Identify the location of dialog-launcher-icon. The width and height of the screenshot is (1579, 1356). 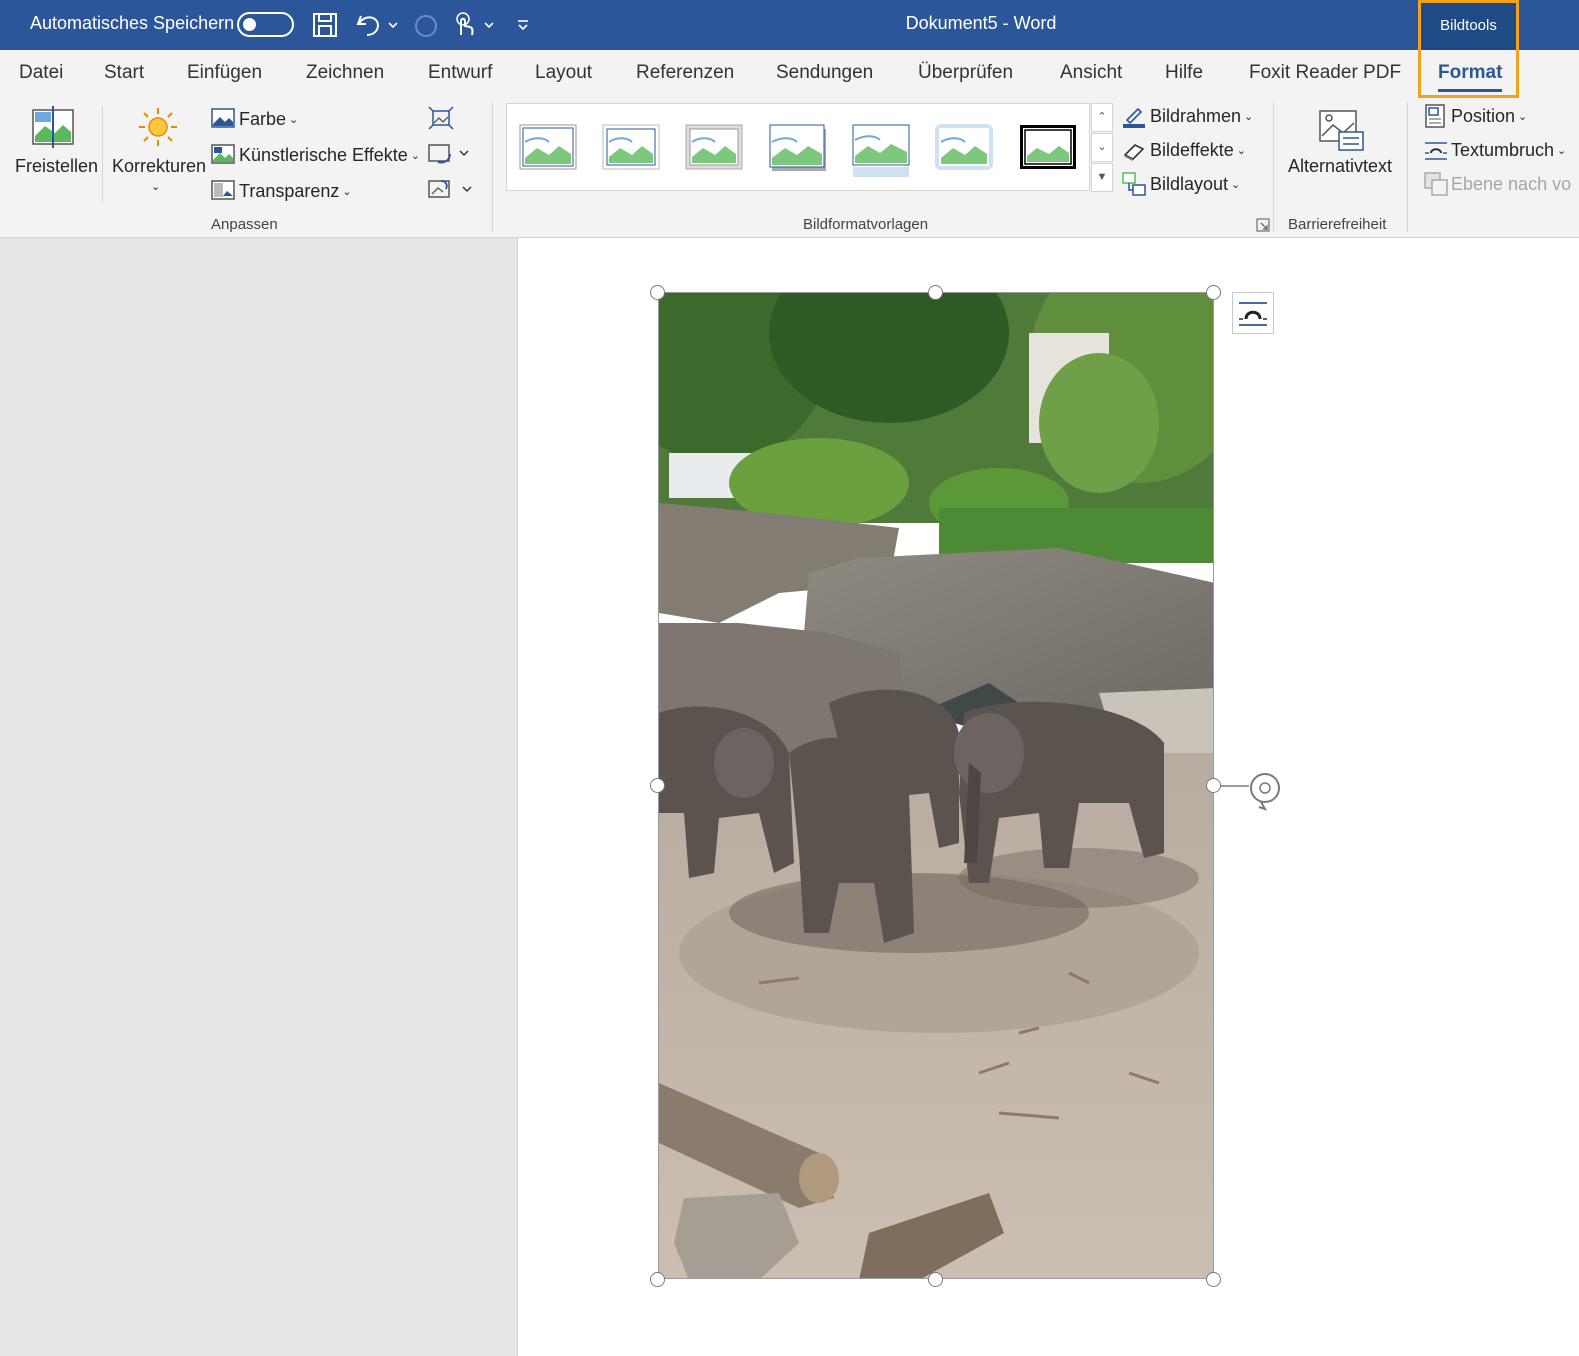
(1263, 227).